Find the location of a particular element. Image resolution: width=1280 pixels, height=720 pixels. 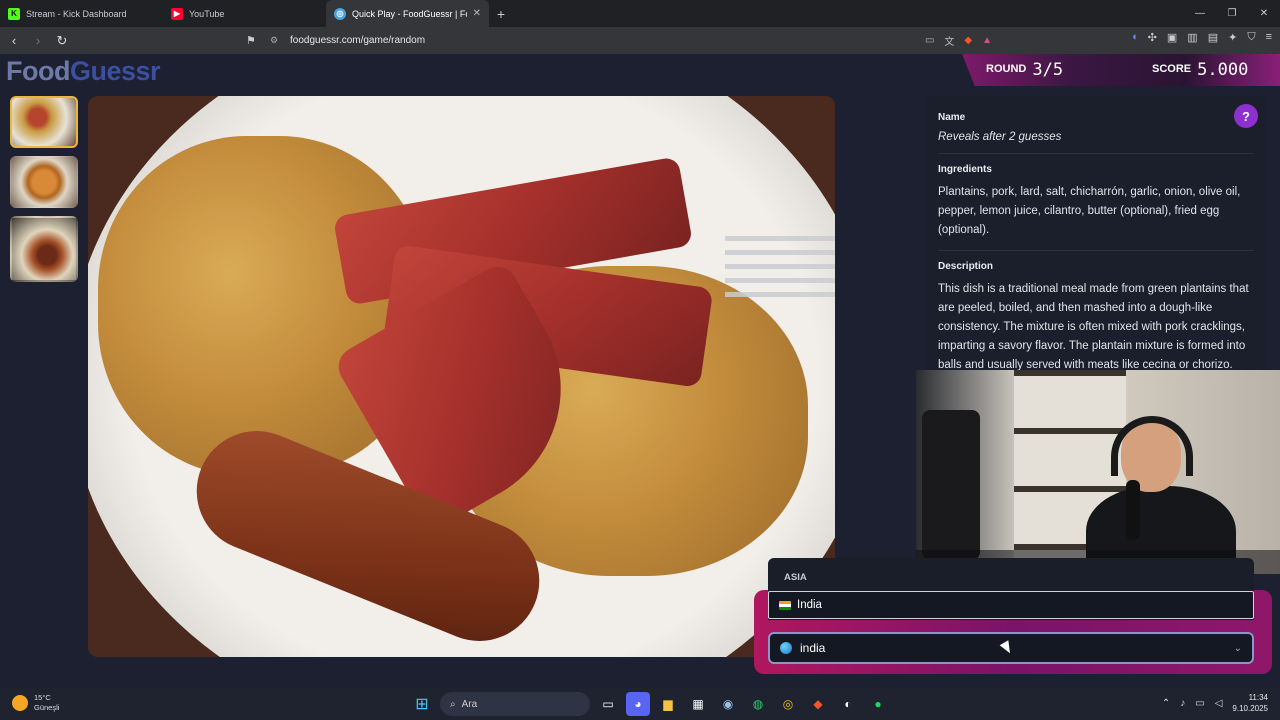

tab-kick: K Stream - Kick Dashboard is located at coordinates (81, 13).